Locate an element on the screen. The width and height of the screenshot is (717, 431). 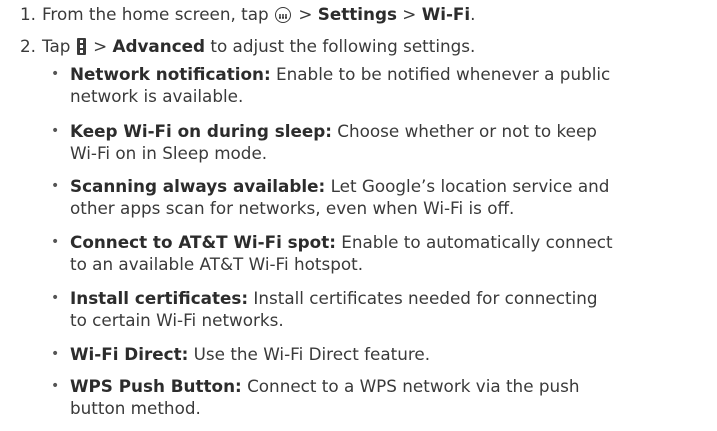
step-1-intro: From the home screen, tap is located at coordinates (158, 14).